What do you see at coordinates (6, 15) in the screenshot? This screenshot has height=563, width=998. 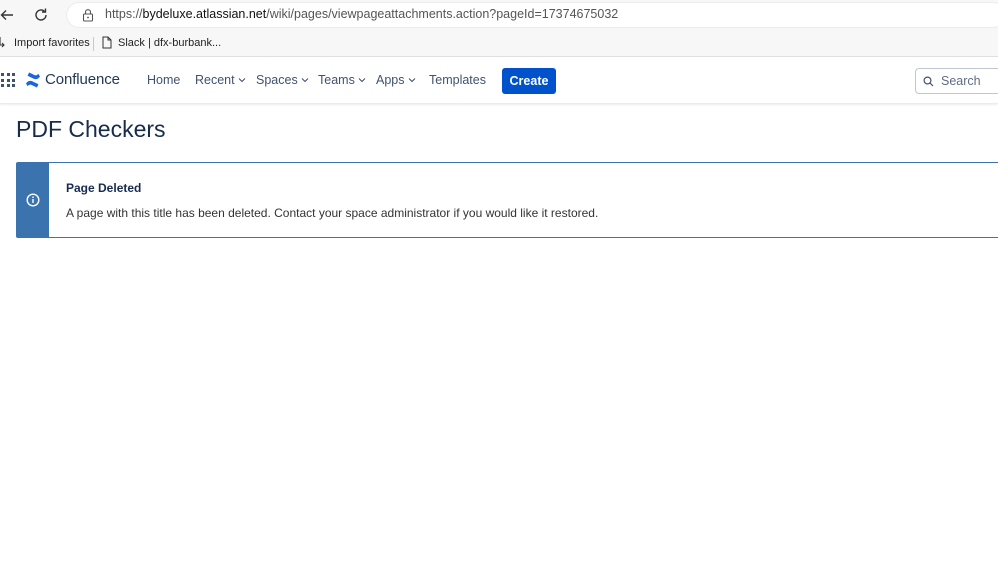 I see `arrow-left-icon` at bounding box center [6, 15].